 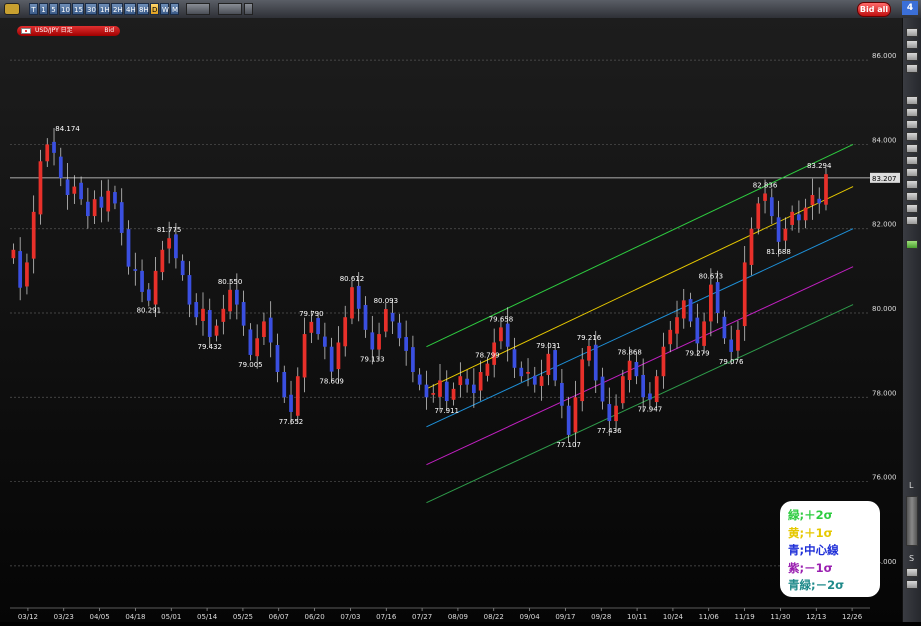 I want to click on y-tick-label: 76.000, so click(x=884, y=478).